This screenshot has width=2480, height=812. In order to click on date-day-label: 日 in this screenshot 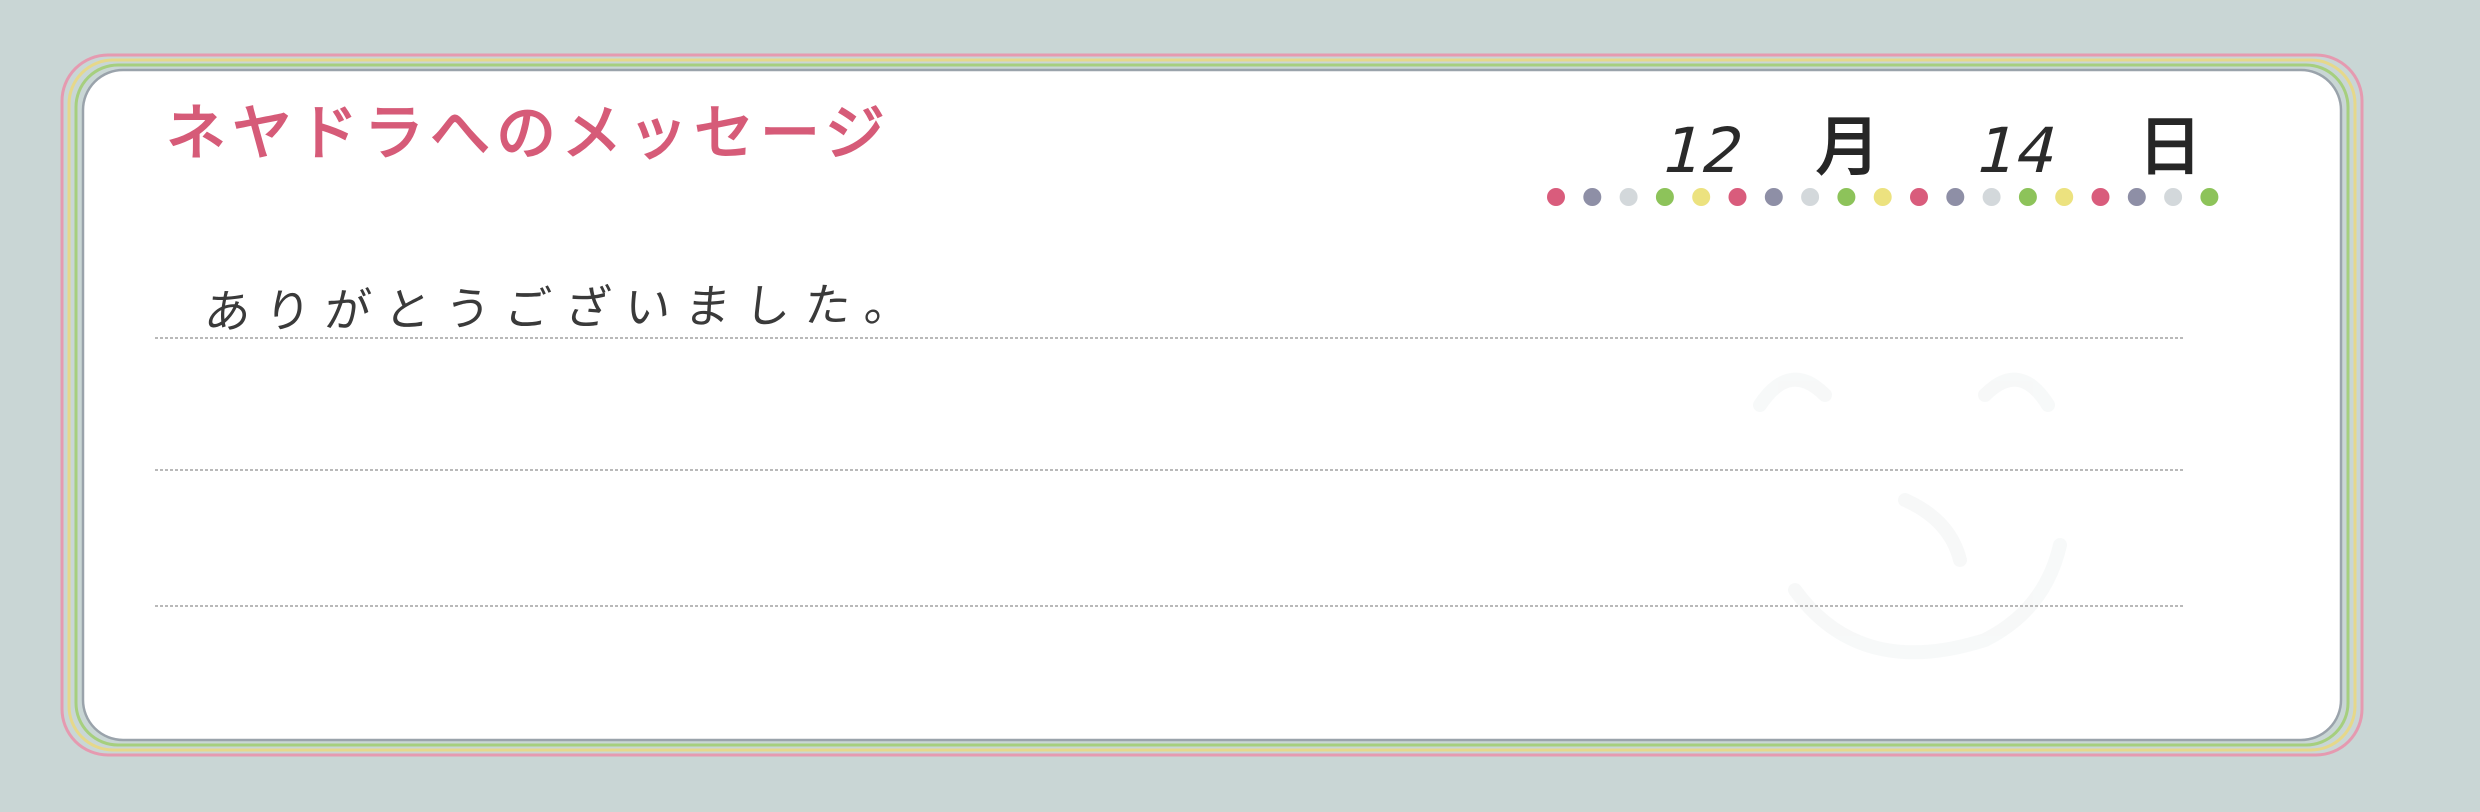, I will do `click(2170, 148)`.